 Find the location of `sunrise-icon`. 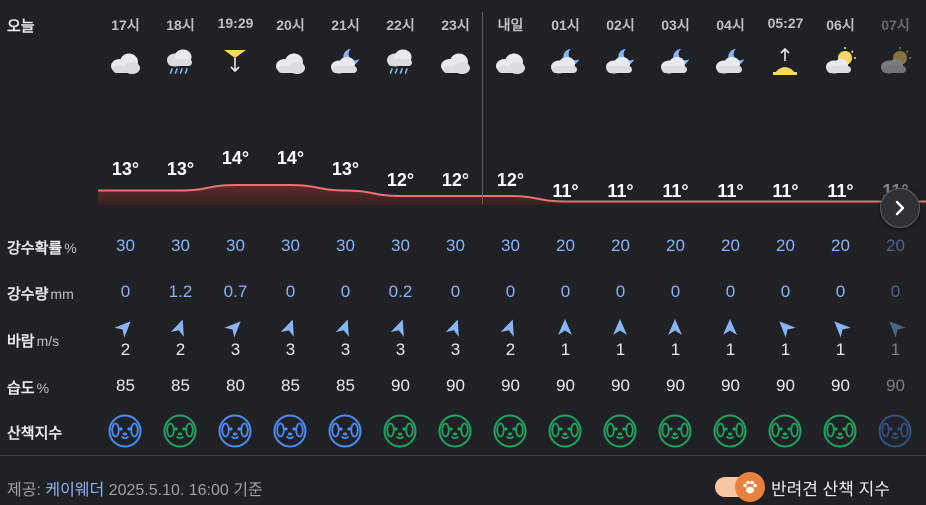

sunrise-icon is located at coordinates (785, 62).